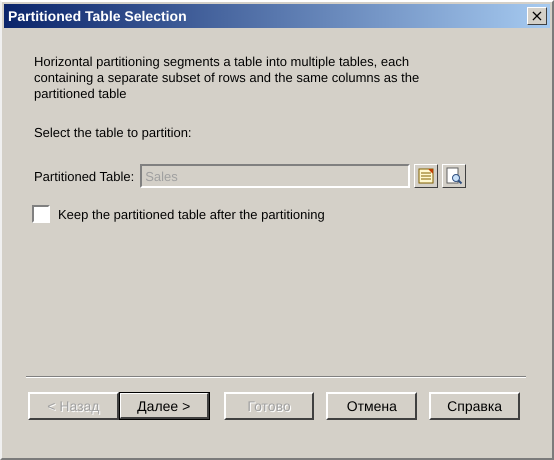 Image resolution: width=554 pixels, height=460 pixels. I want to click on dialog-button: Справка, so click(474, 406).